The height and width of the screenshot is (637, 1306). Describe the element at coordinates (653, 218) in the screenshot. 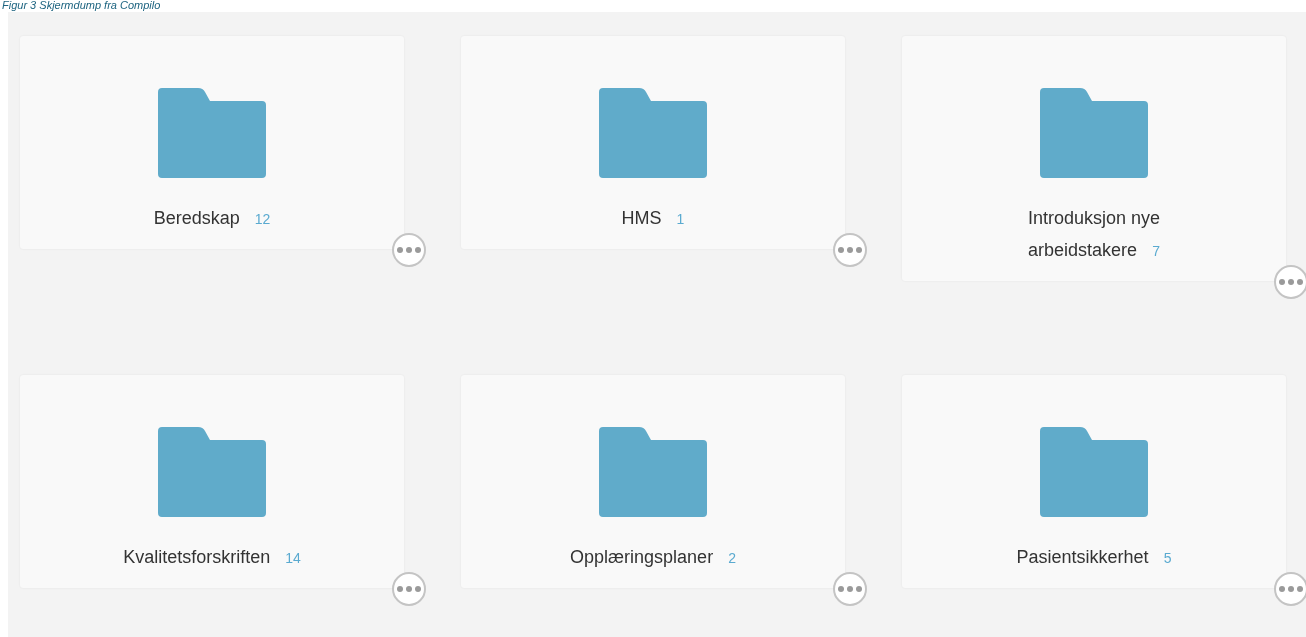

I see `folder-label: HMS 1` at that location.